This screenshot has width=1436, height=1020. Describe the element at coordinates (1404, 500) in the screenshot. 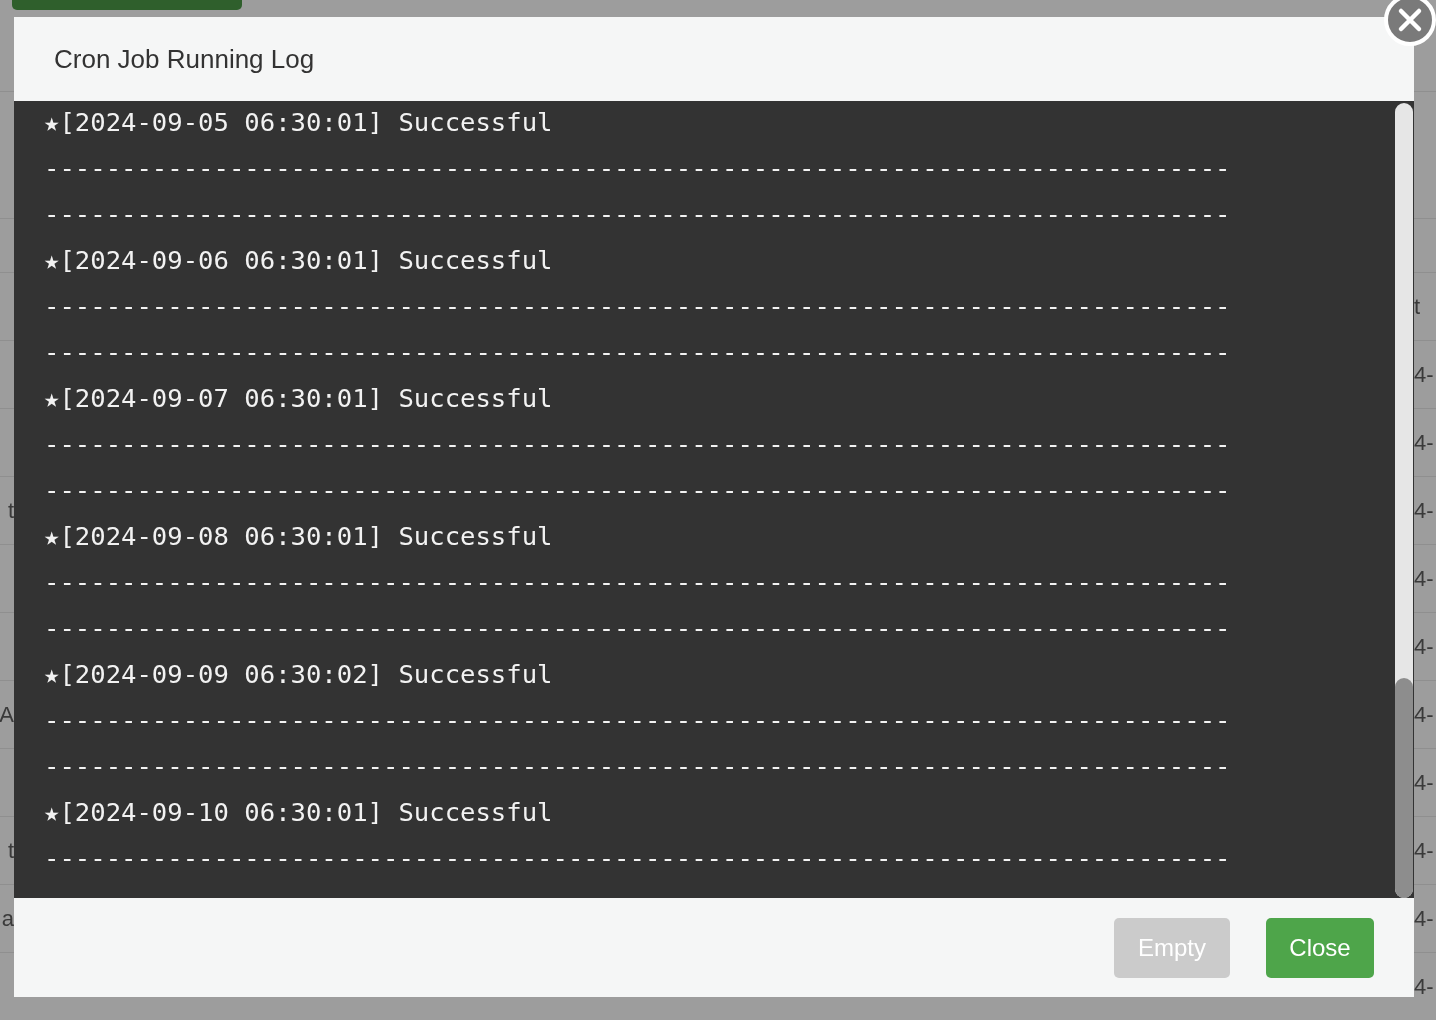

I see `scrollbar` at that location.